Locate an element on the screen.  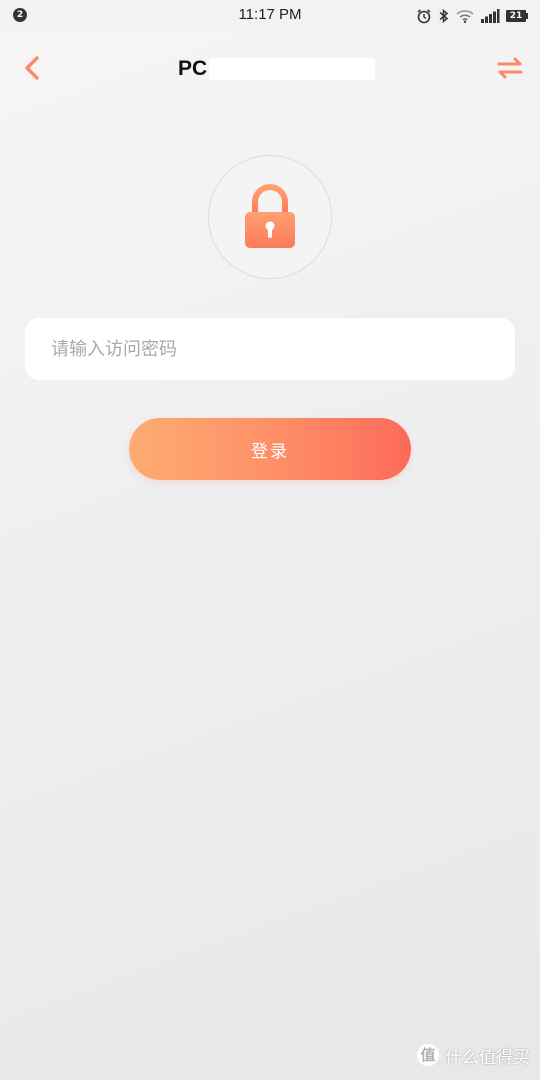
bluetooth-icon is located at coordinates (444, 16).